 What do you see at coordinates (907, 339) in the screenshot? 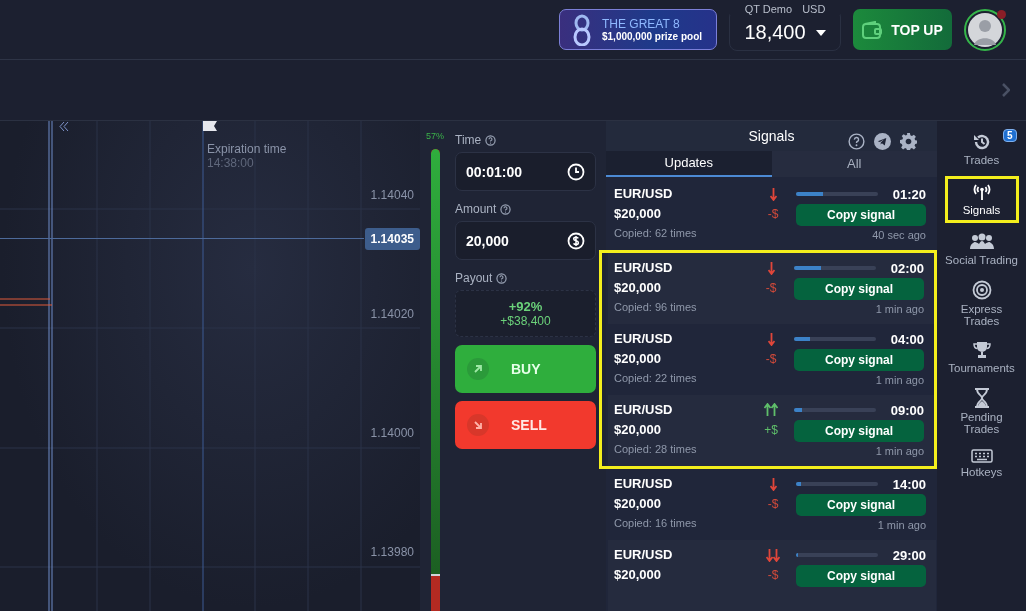
I see `signal-time: 04:00` at bounding box center [907, 339].